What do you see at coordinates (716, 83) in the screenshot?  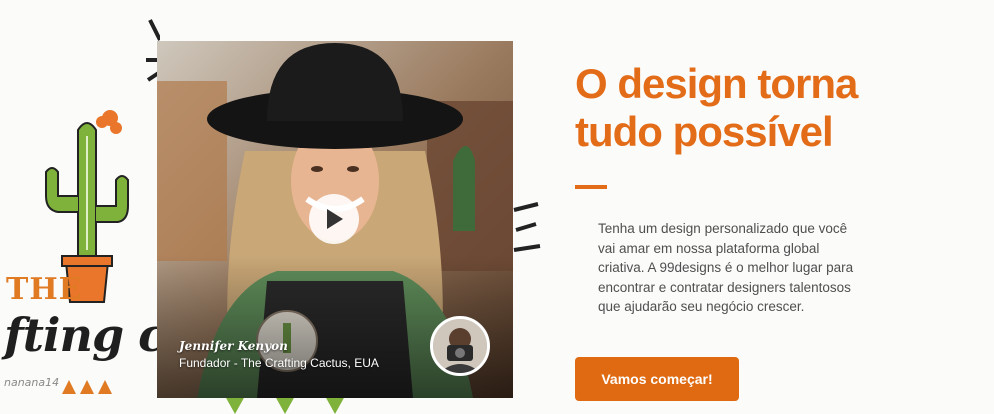 I see `hero-heading-line1: O design torna` at bounding box center [716, 83].